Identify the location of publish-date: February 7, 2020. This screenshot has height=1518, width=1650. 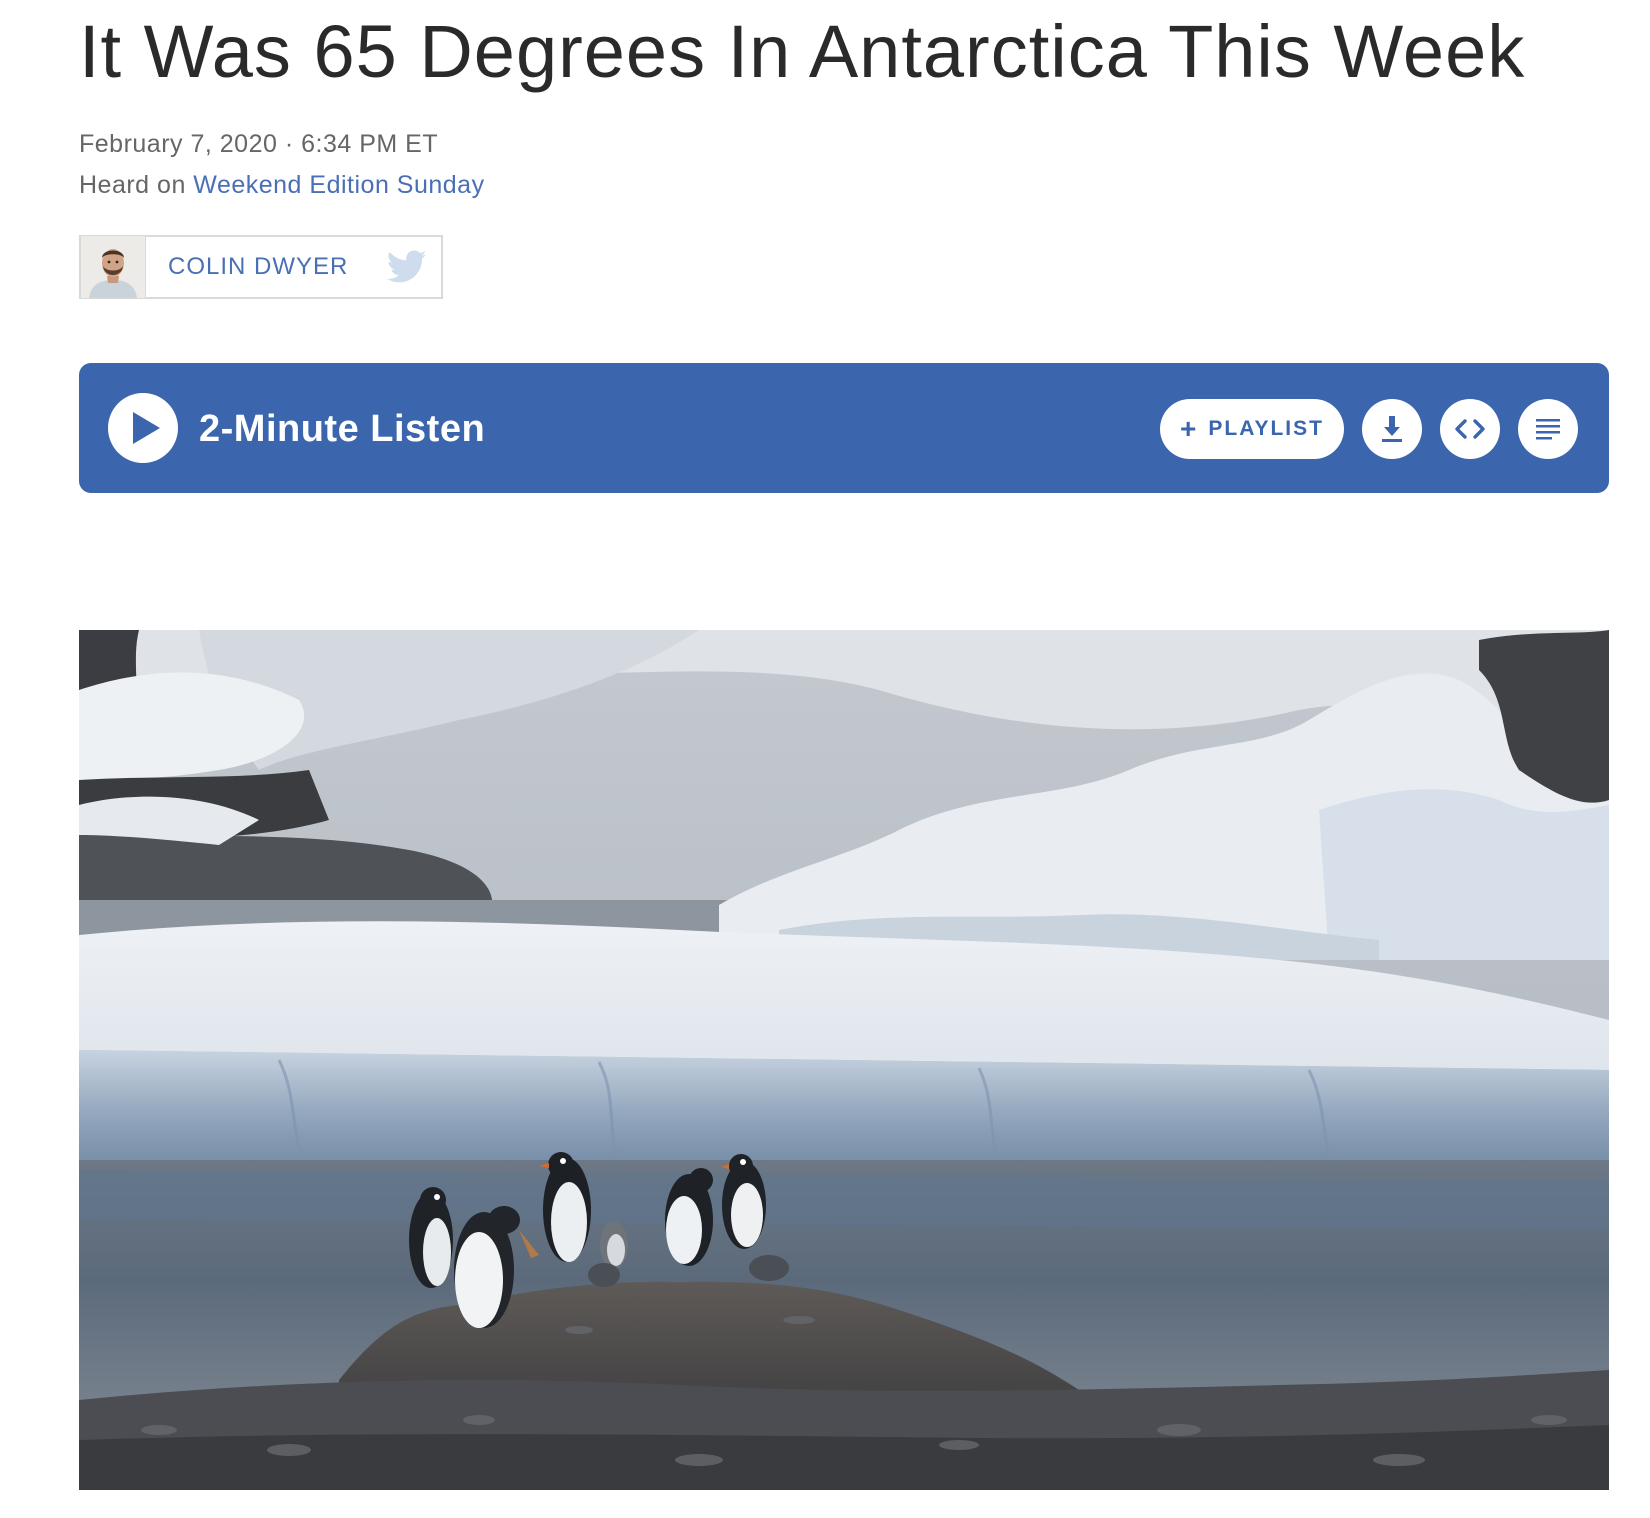
(178, 144).